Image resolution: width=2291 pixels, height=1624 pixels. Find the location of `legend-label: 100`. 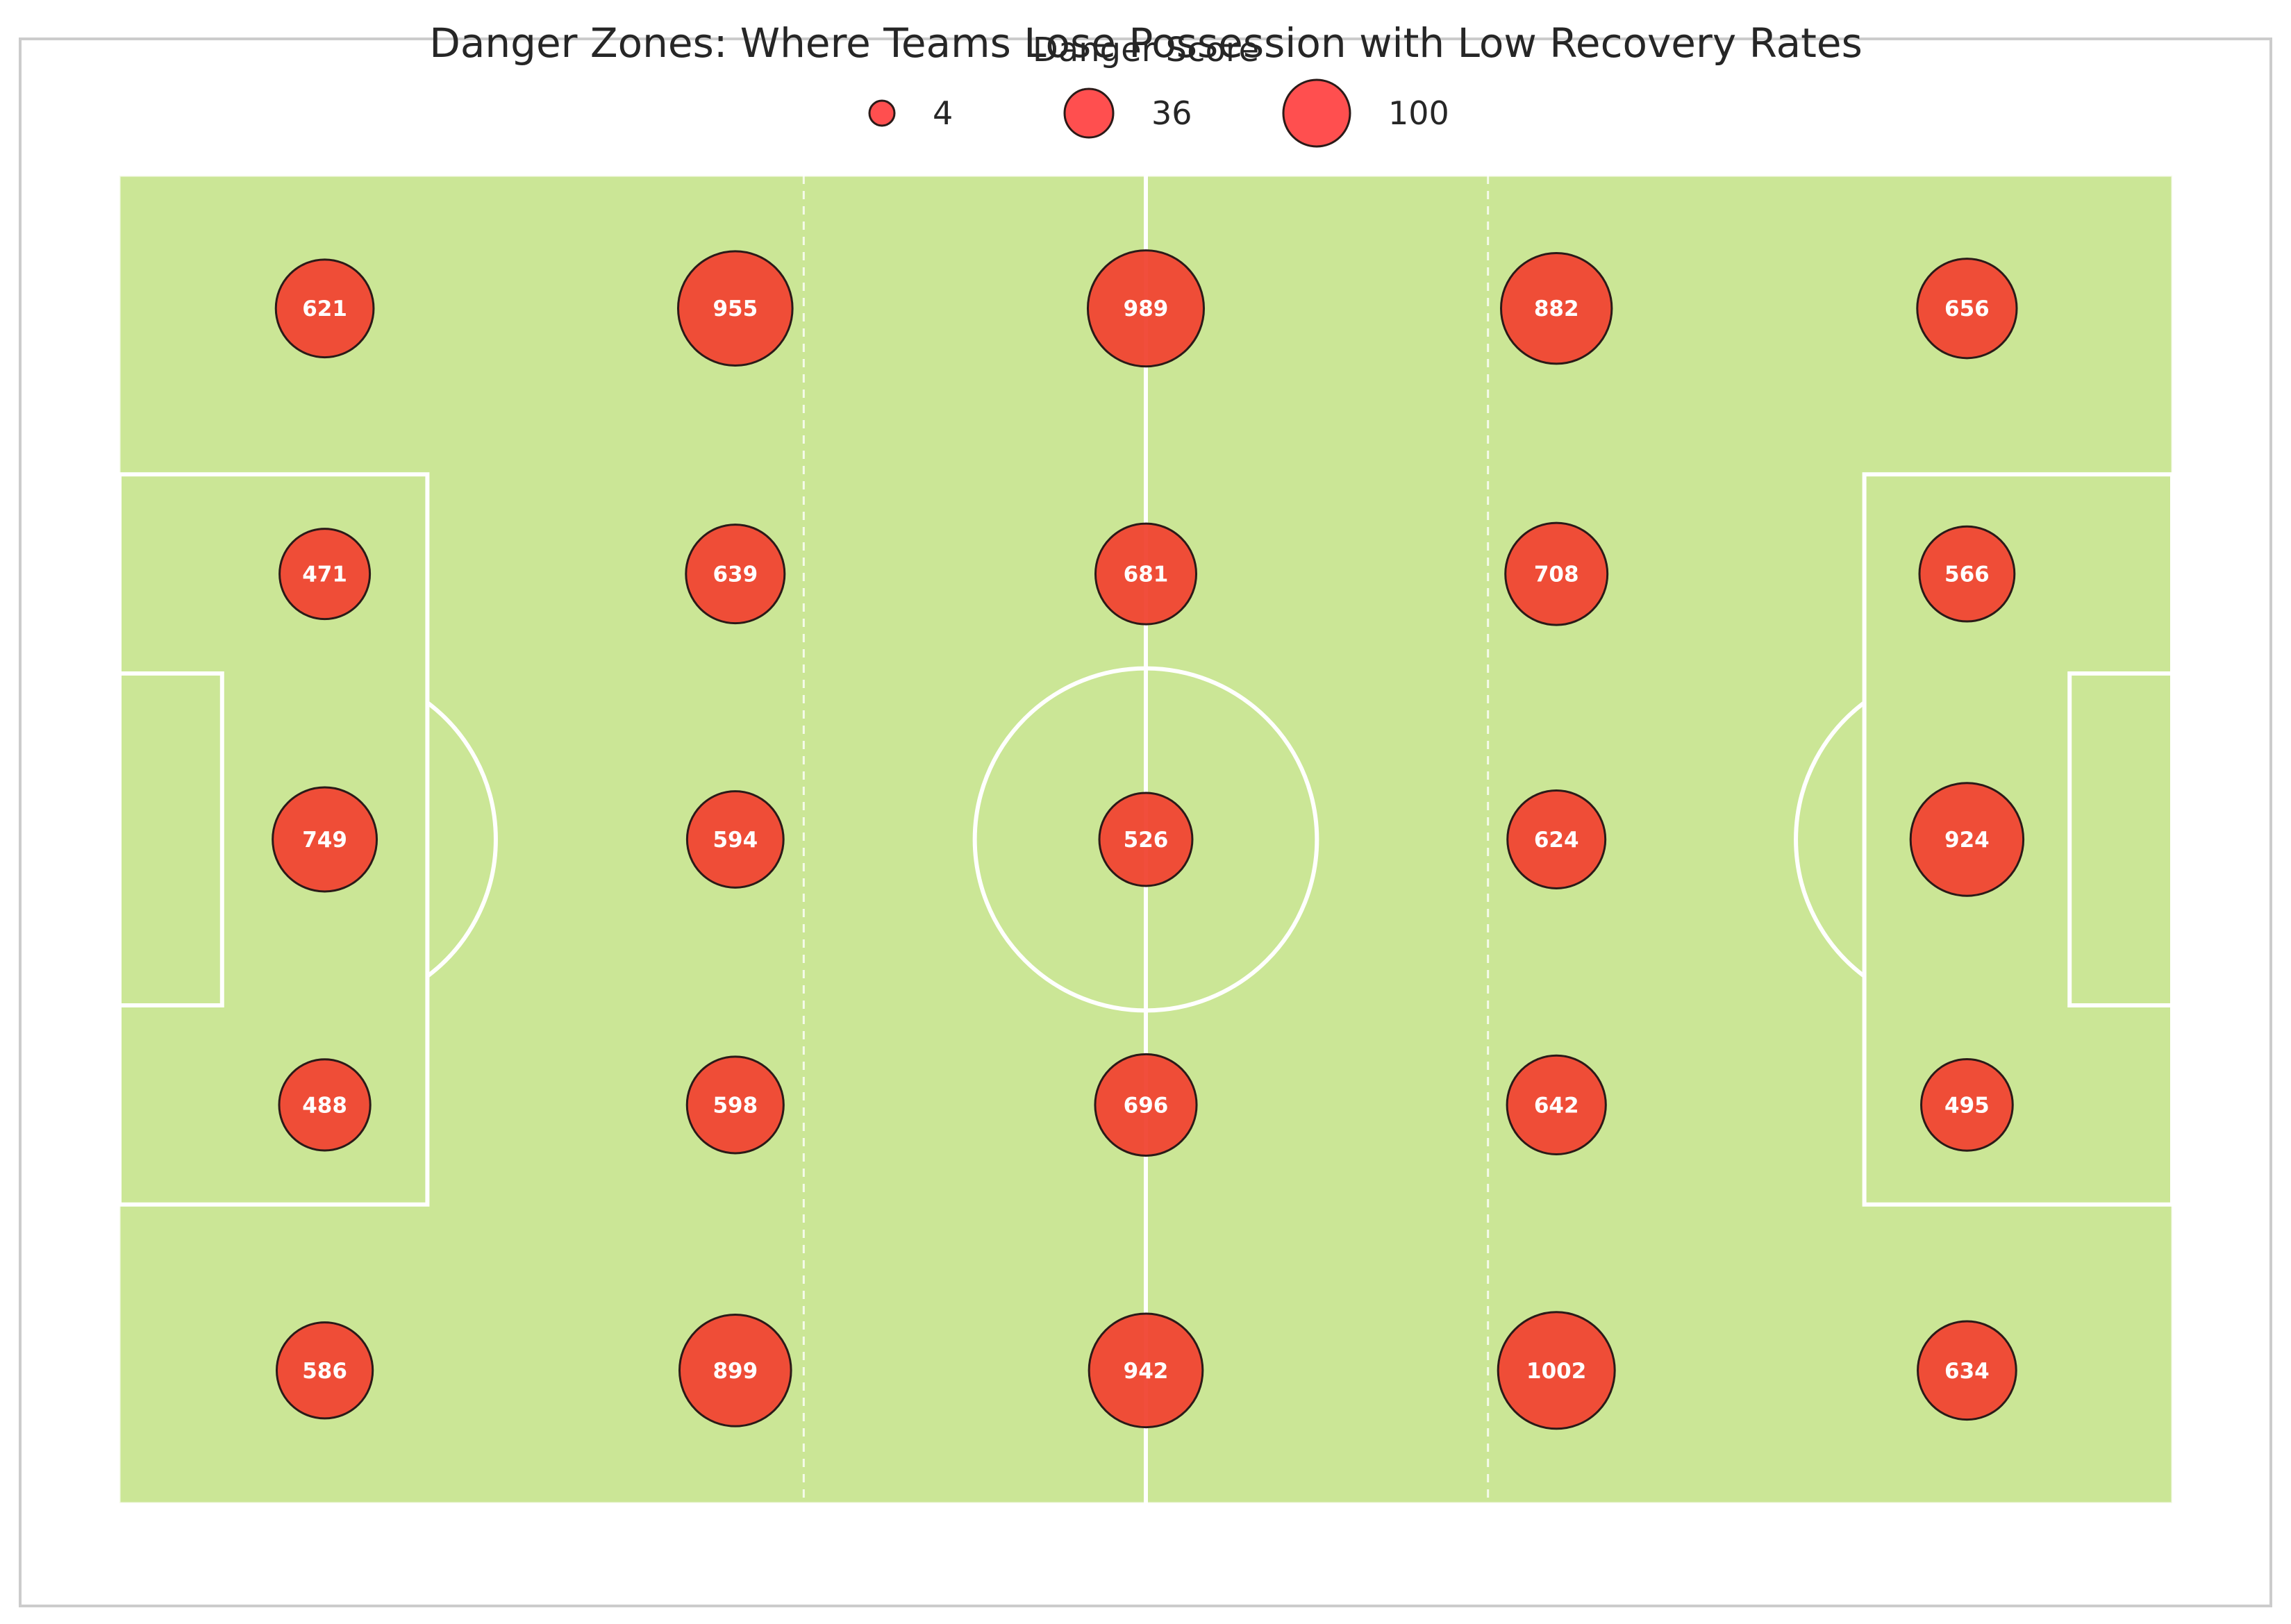

legend-label: 100 is located at coordinates (1418, 113).